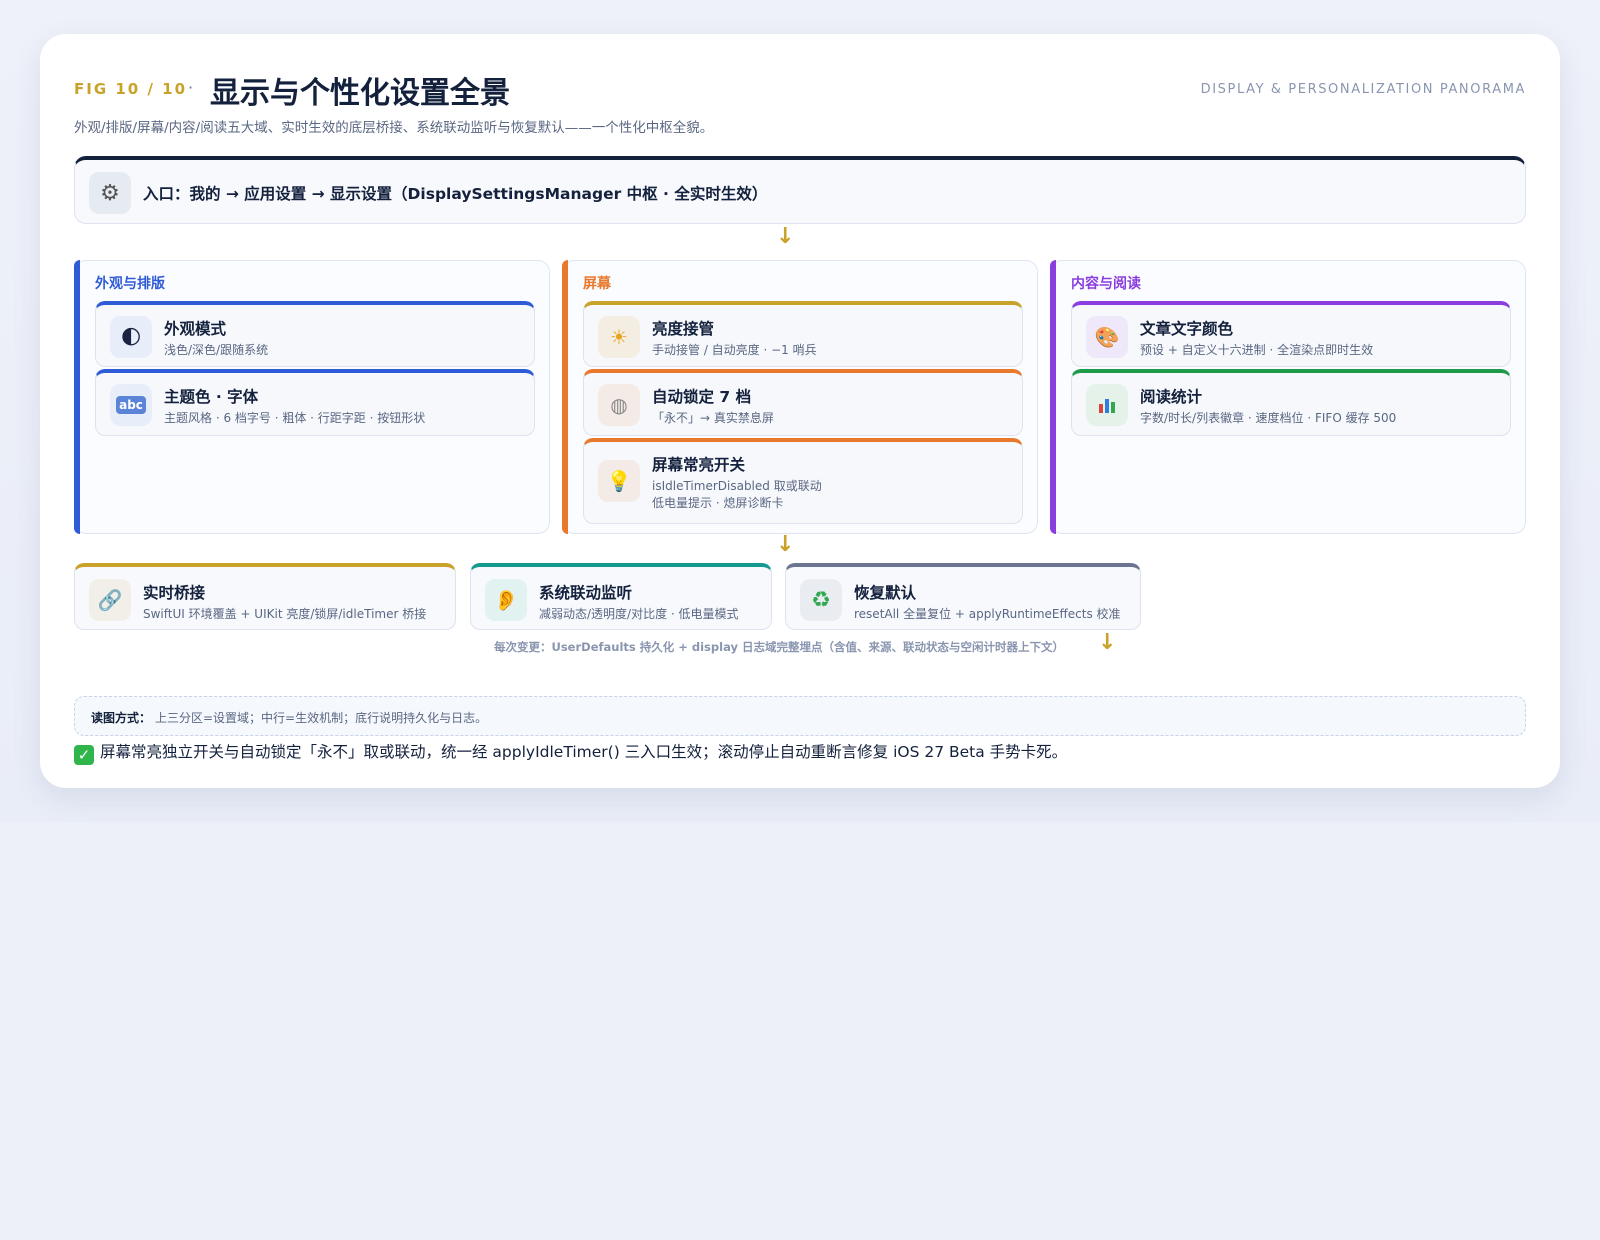  Describe the element at coordinates (321, 718) in the screenshot. I see `reading-guide-text: 上三分区=设置域；中行=生效机制；底行说明持久化与日志。` at that location.